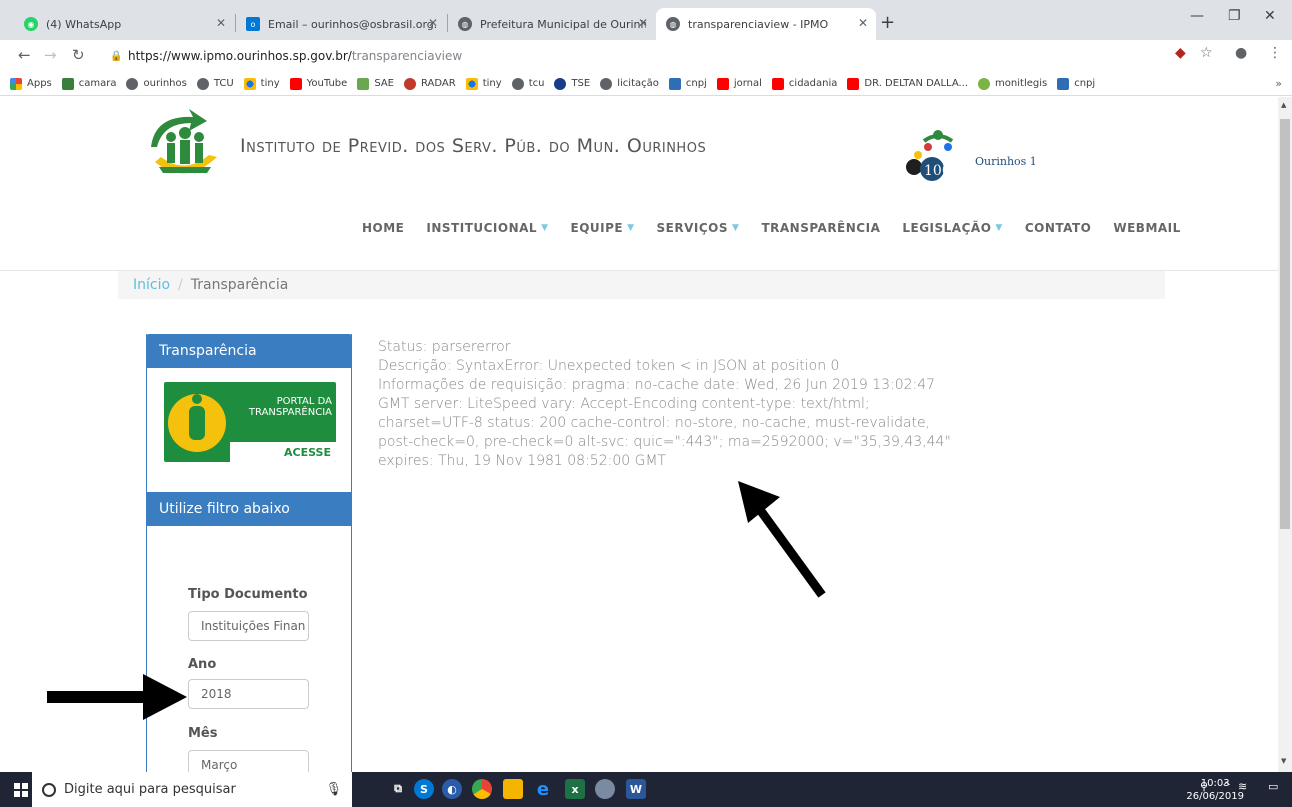 This screenshot has height=807, width=1292. What do you see at coordinates (782, 539) in the screenshot?
I see `annotation-arrow-up` at bounding box center [782, 539].